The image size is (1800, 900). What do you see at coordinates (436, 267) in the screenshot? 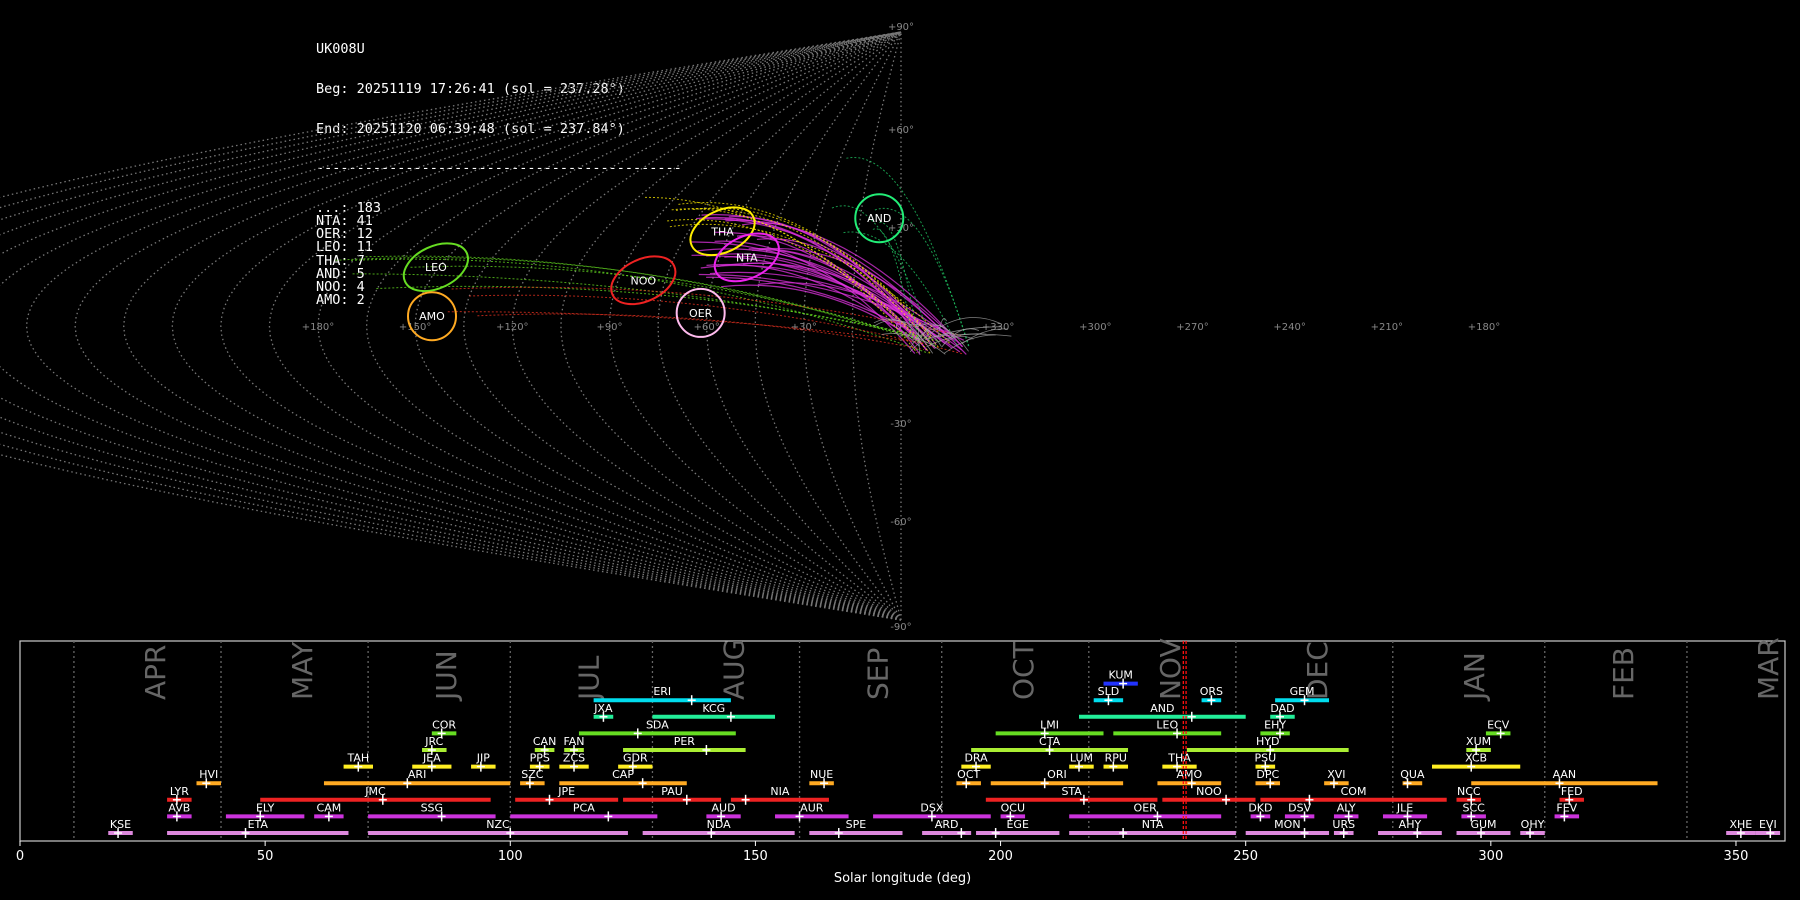
I see `radiant-label: LEO` at bounding box center [436, 267].